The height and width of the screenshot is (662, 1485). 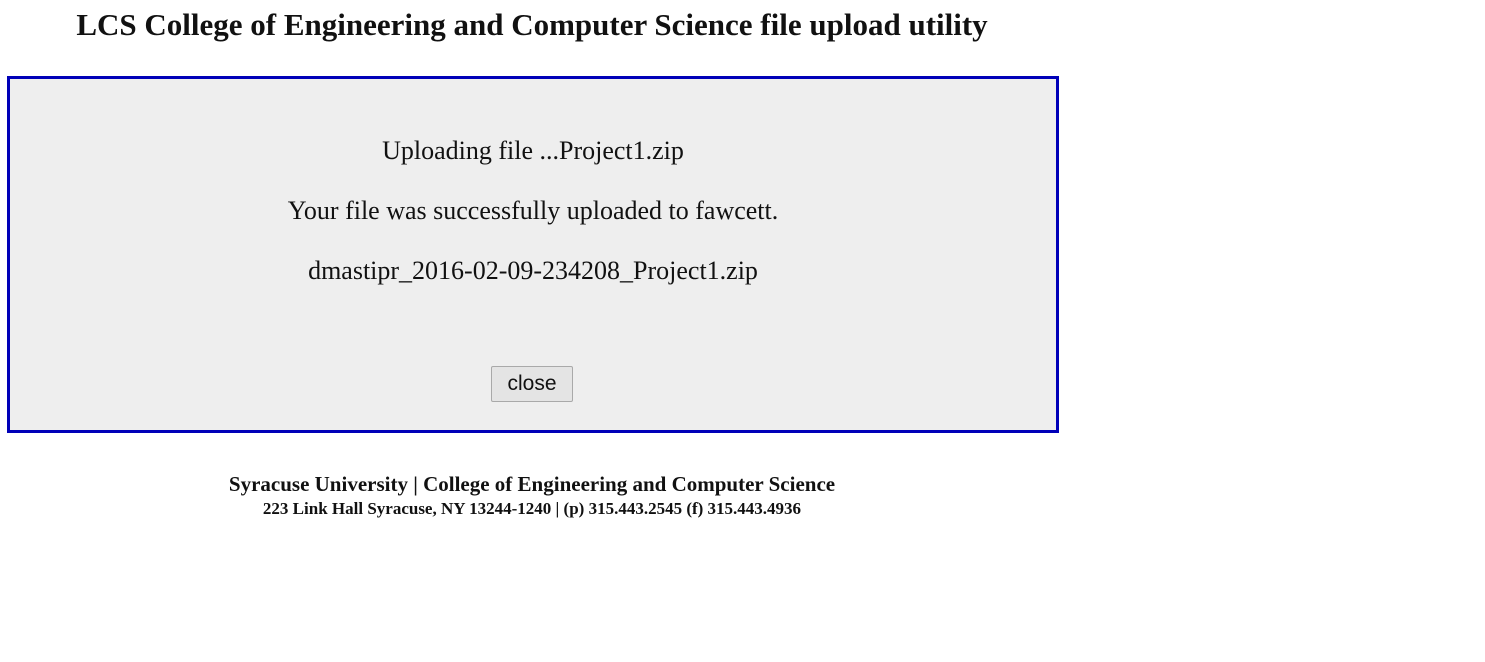 I want to click on uploading-status-text: Uploading file ...Project1.zip, so click(x=533, y=150).